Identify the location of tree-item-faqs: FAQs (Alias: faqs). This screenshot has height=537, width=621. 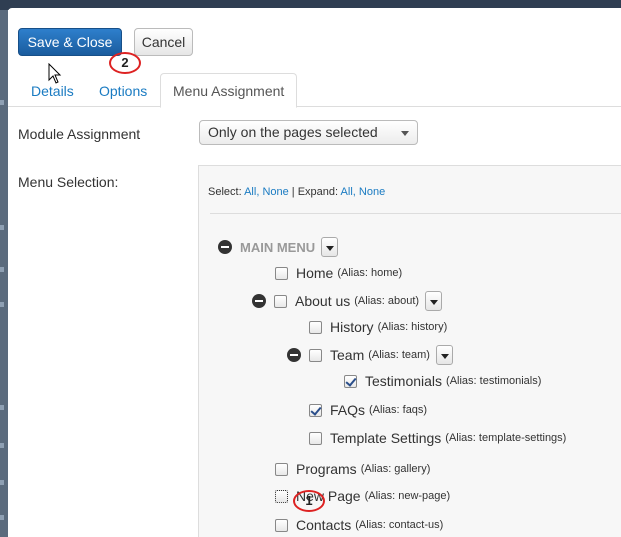
(368, 410).